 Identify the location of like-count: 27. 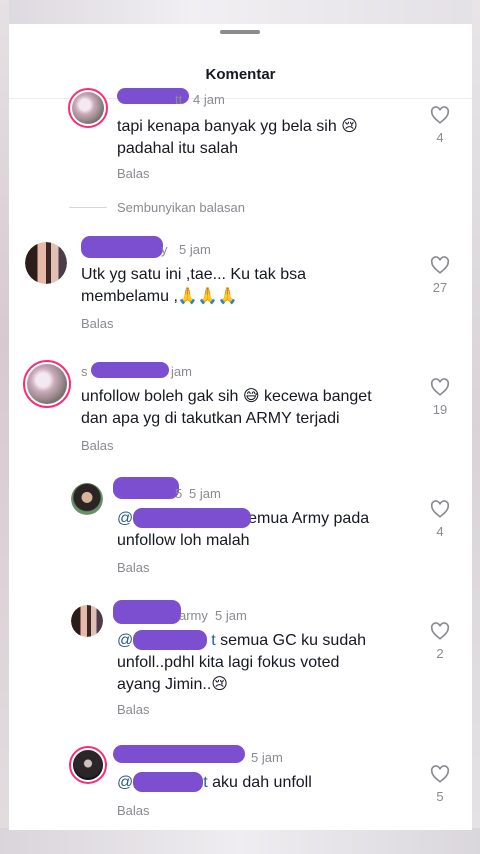
(440, 287).